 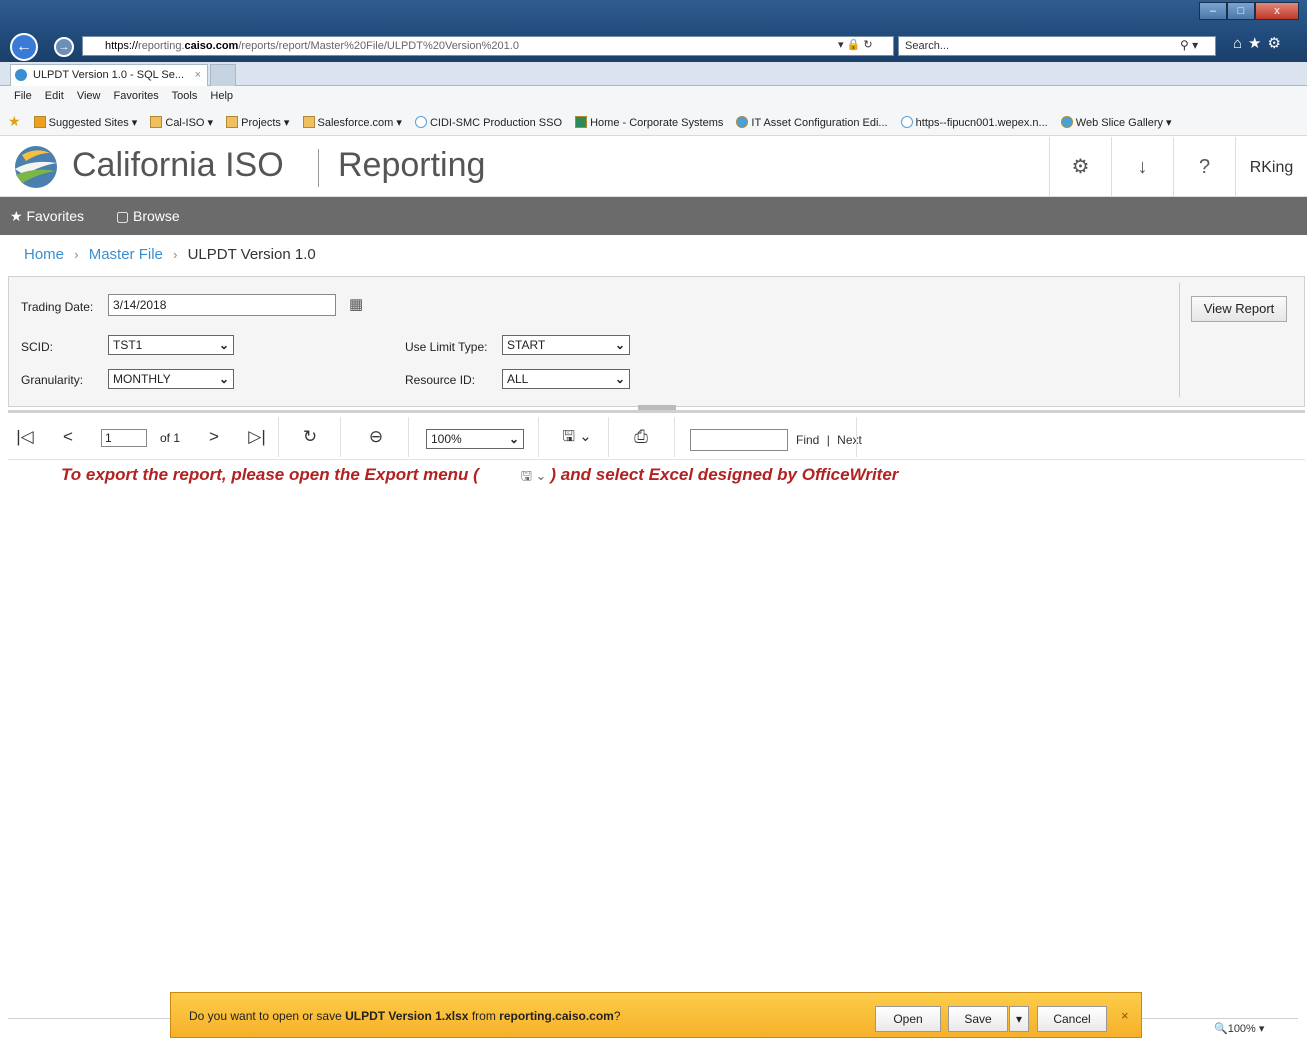 What do you see at coordinates (807, 440) in the screenshot?
I see `find-link: Find` at bounding box center [807, 440].